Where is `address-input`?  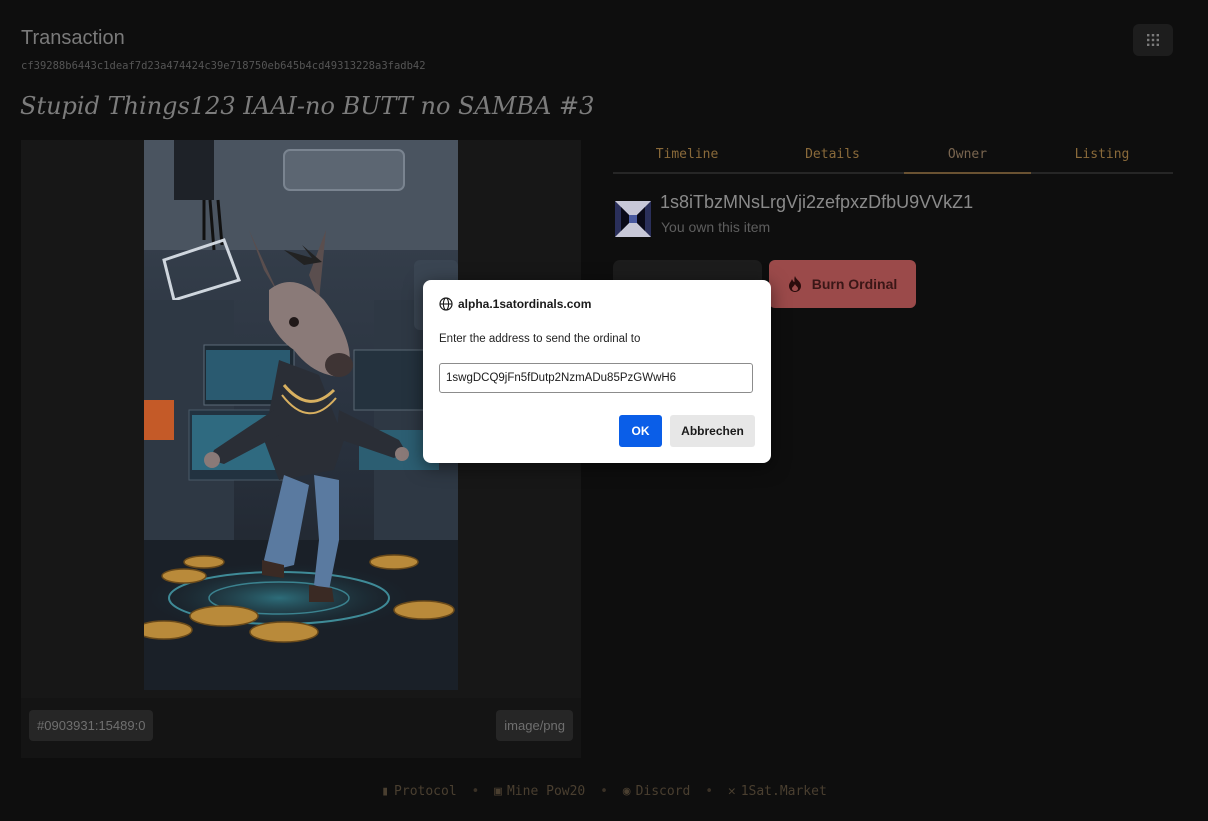
address-input is located at coordinates (596, 378).